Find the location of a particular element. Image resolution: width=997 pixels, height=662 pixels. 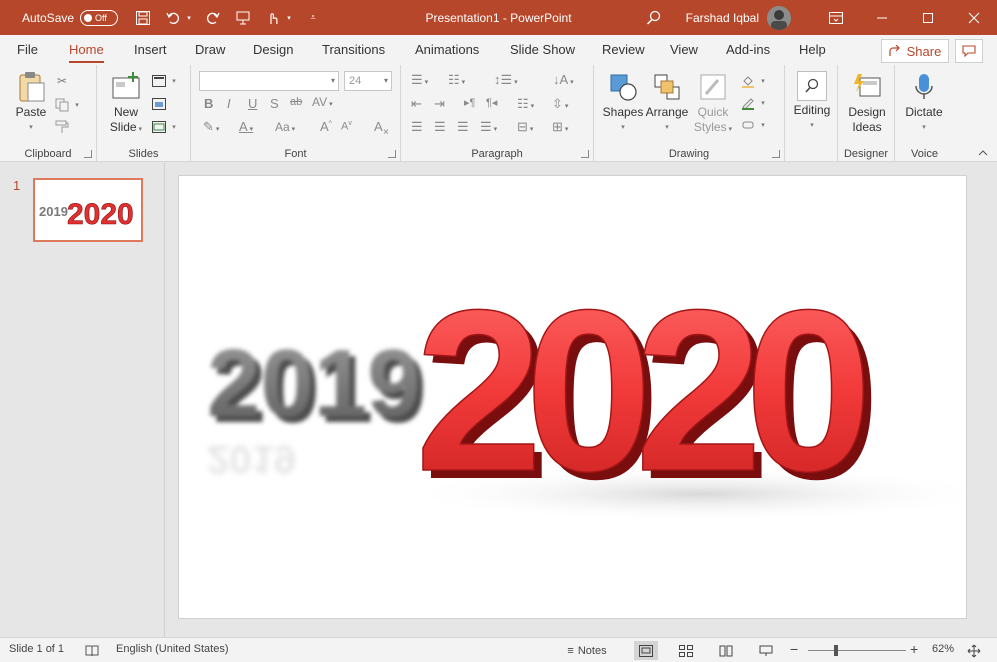

drawing-launcher-icon is located at coordinates (776, 154).